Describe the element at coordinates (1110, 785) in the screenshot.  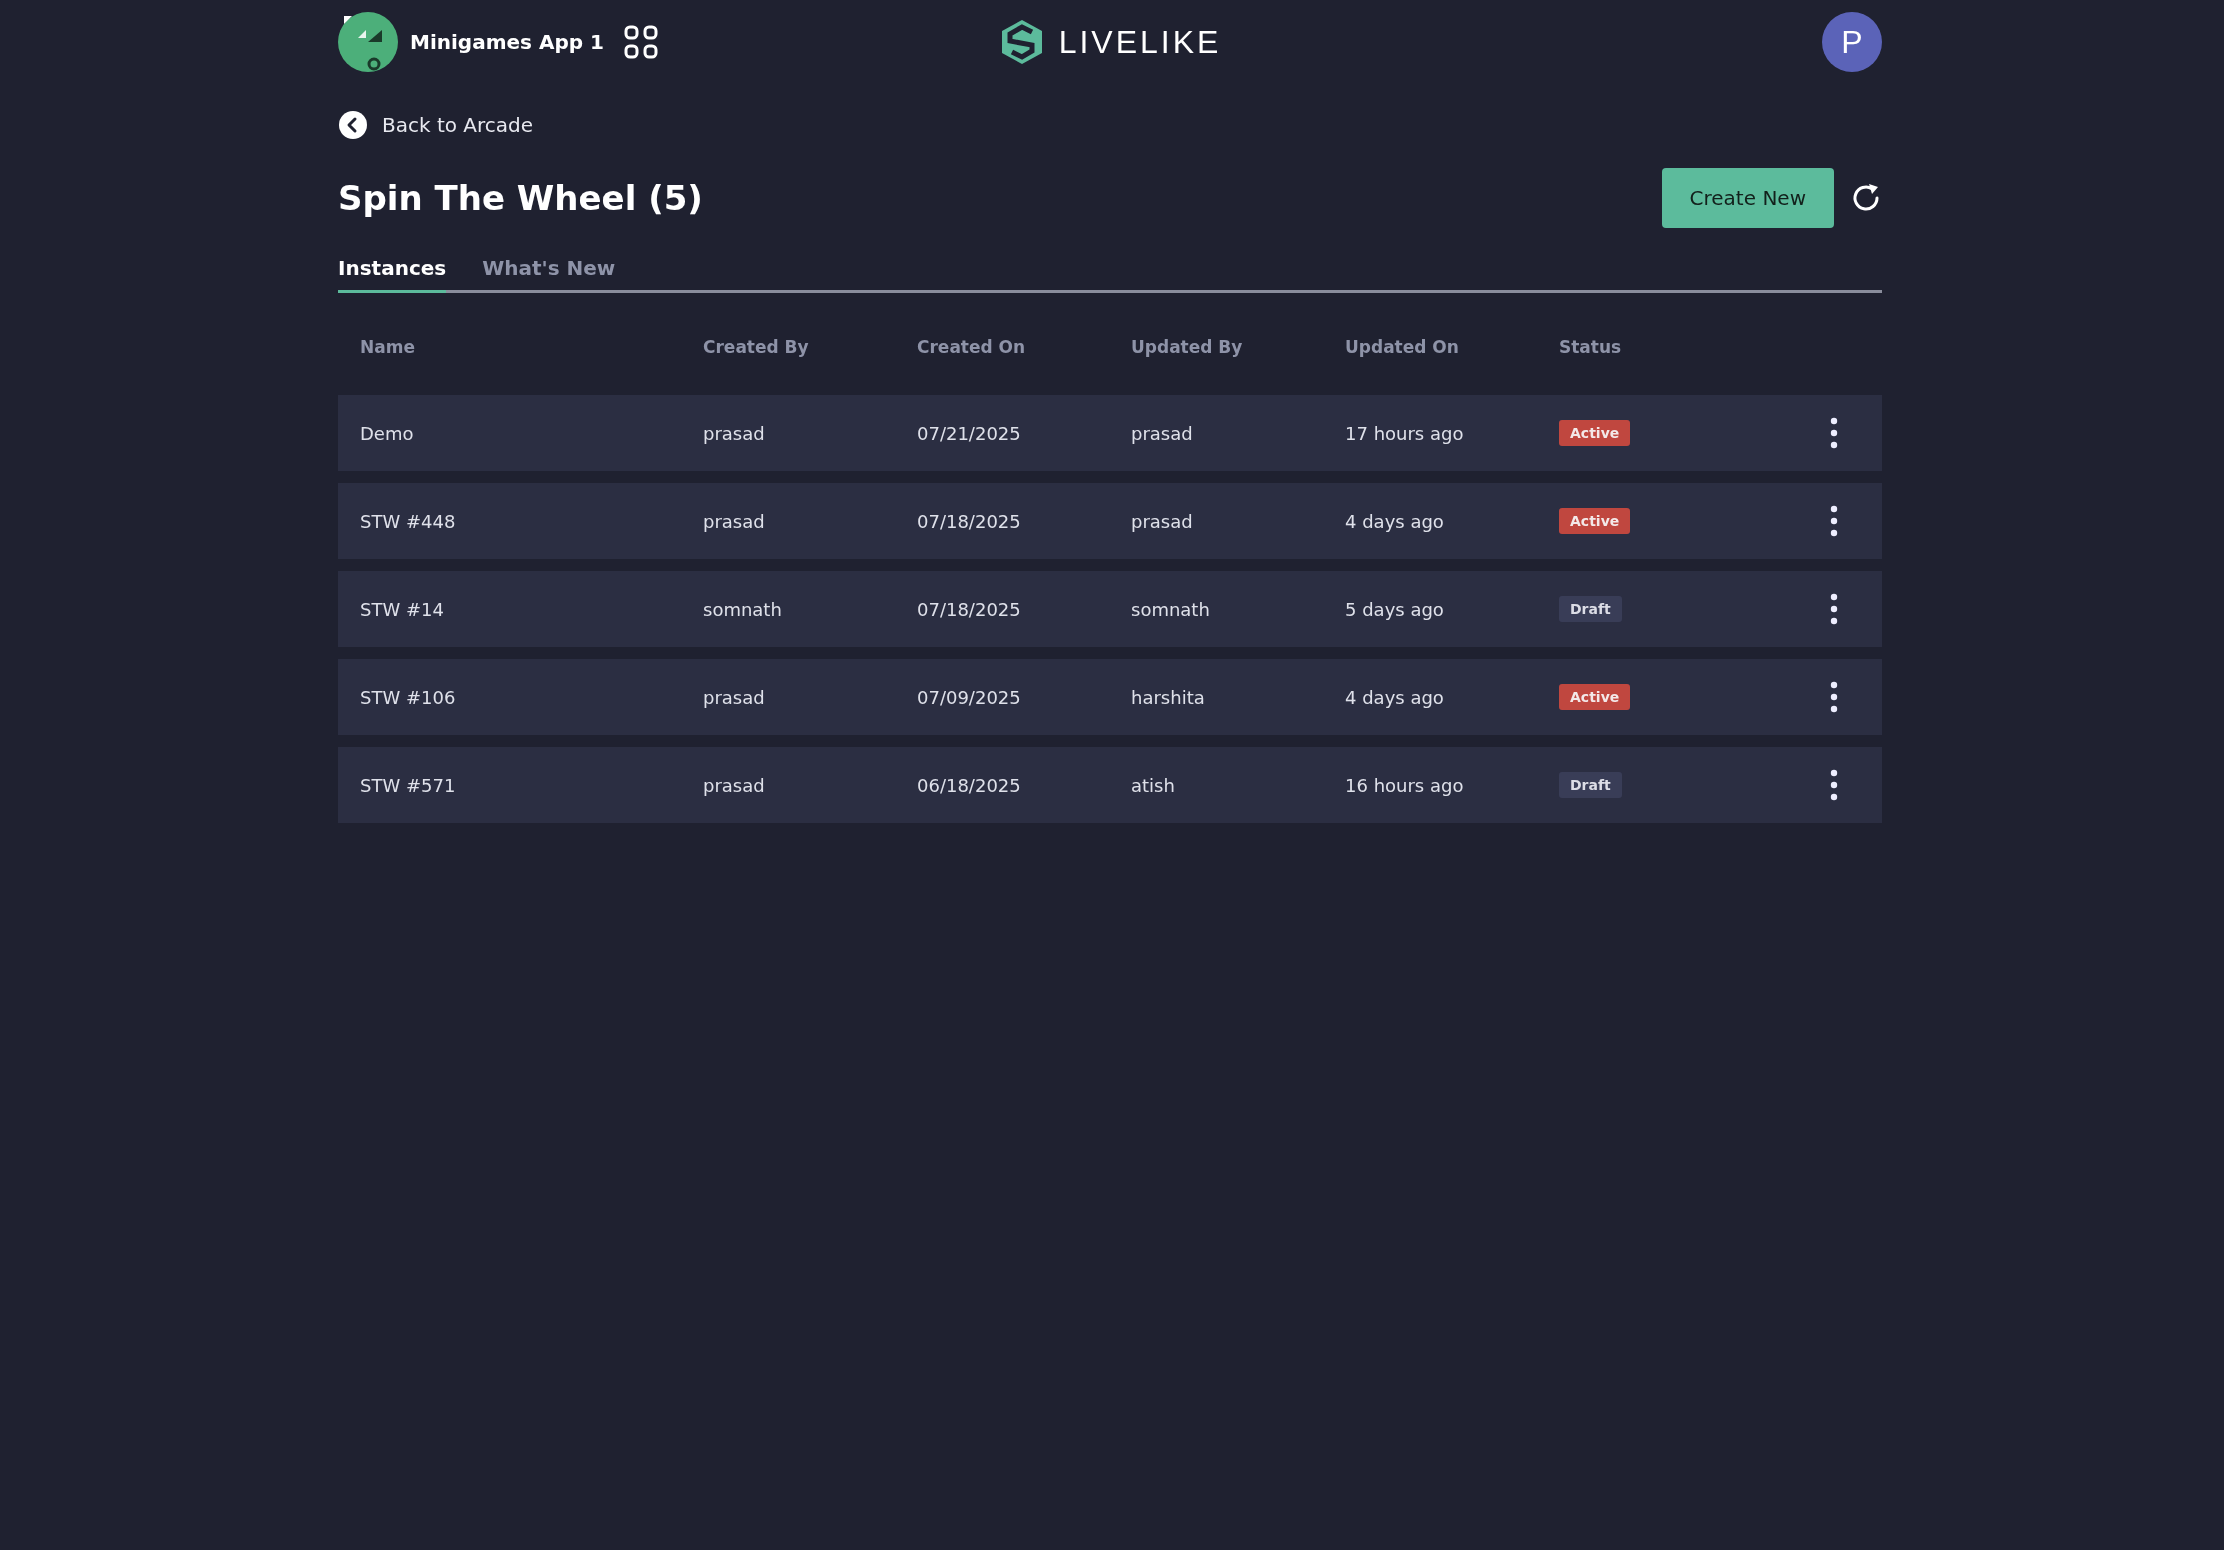
I see `table-row: STW #571 prasad 06/18/2025 atish 16 hours ago Draft` at that location.